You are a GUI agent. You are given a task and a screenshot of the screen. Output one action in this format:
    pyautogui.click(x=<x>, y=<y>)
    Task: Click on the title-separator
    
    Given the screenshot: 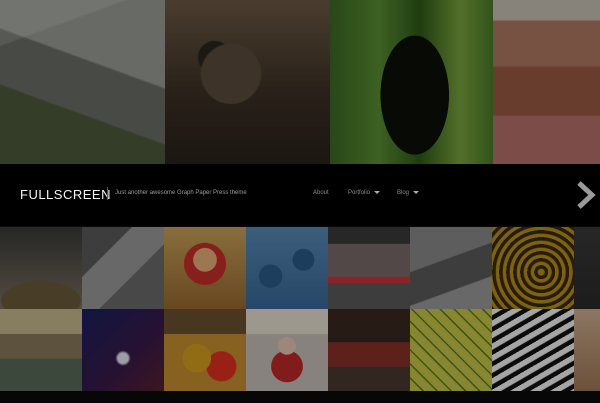 What is the action you would take?
    pyautogui.click(x=107, y=193)
    